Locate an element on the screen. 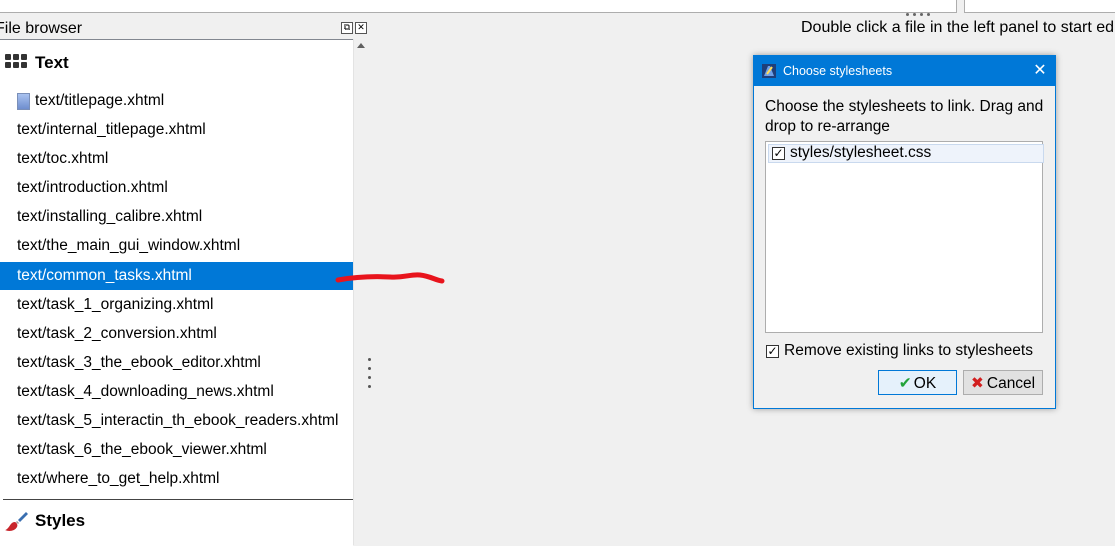 The height and width of the screenshot is (546, 1115). close-panel-button: ✕ is located at coordinates (361, 28).